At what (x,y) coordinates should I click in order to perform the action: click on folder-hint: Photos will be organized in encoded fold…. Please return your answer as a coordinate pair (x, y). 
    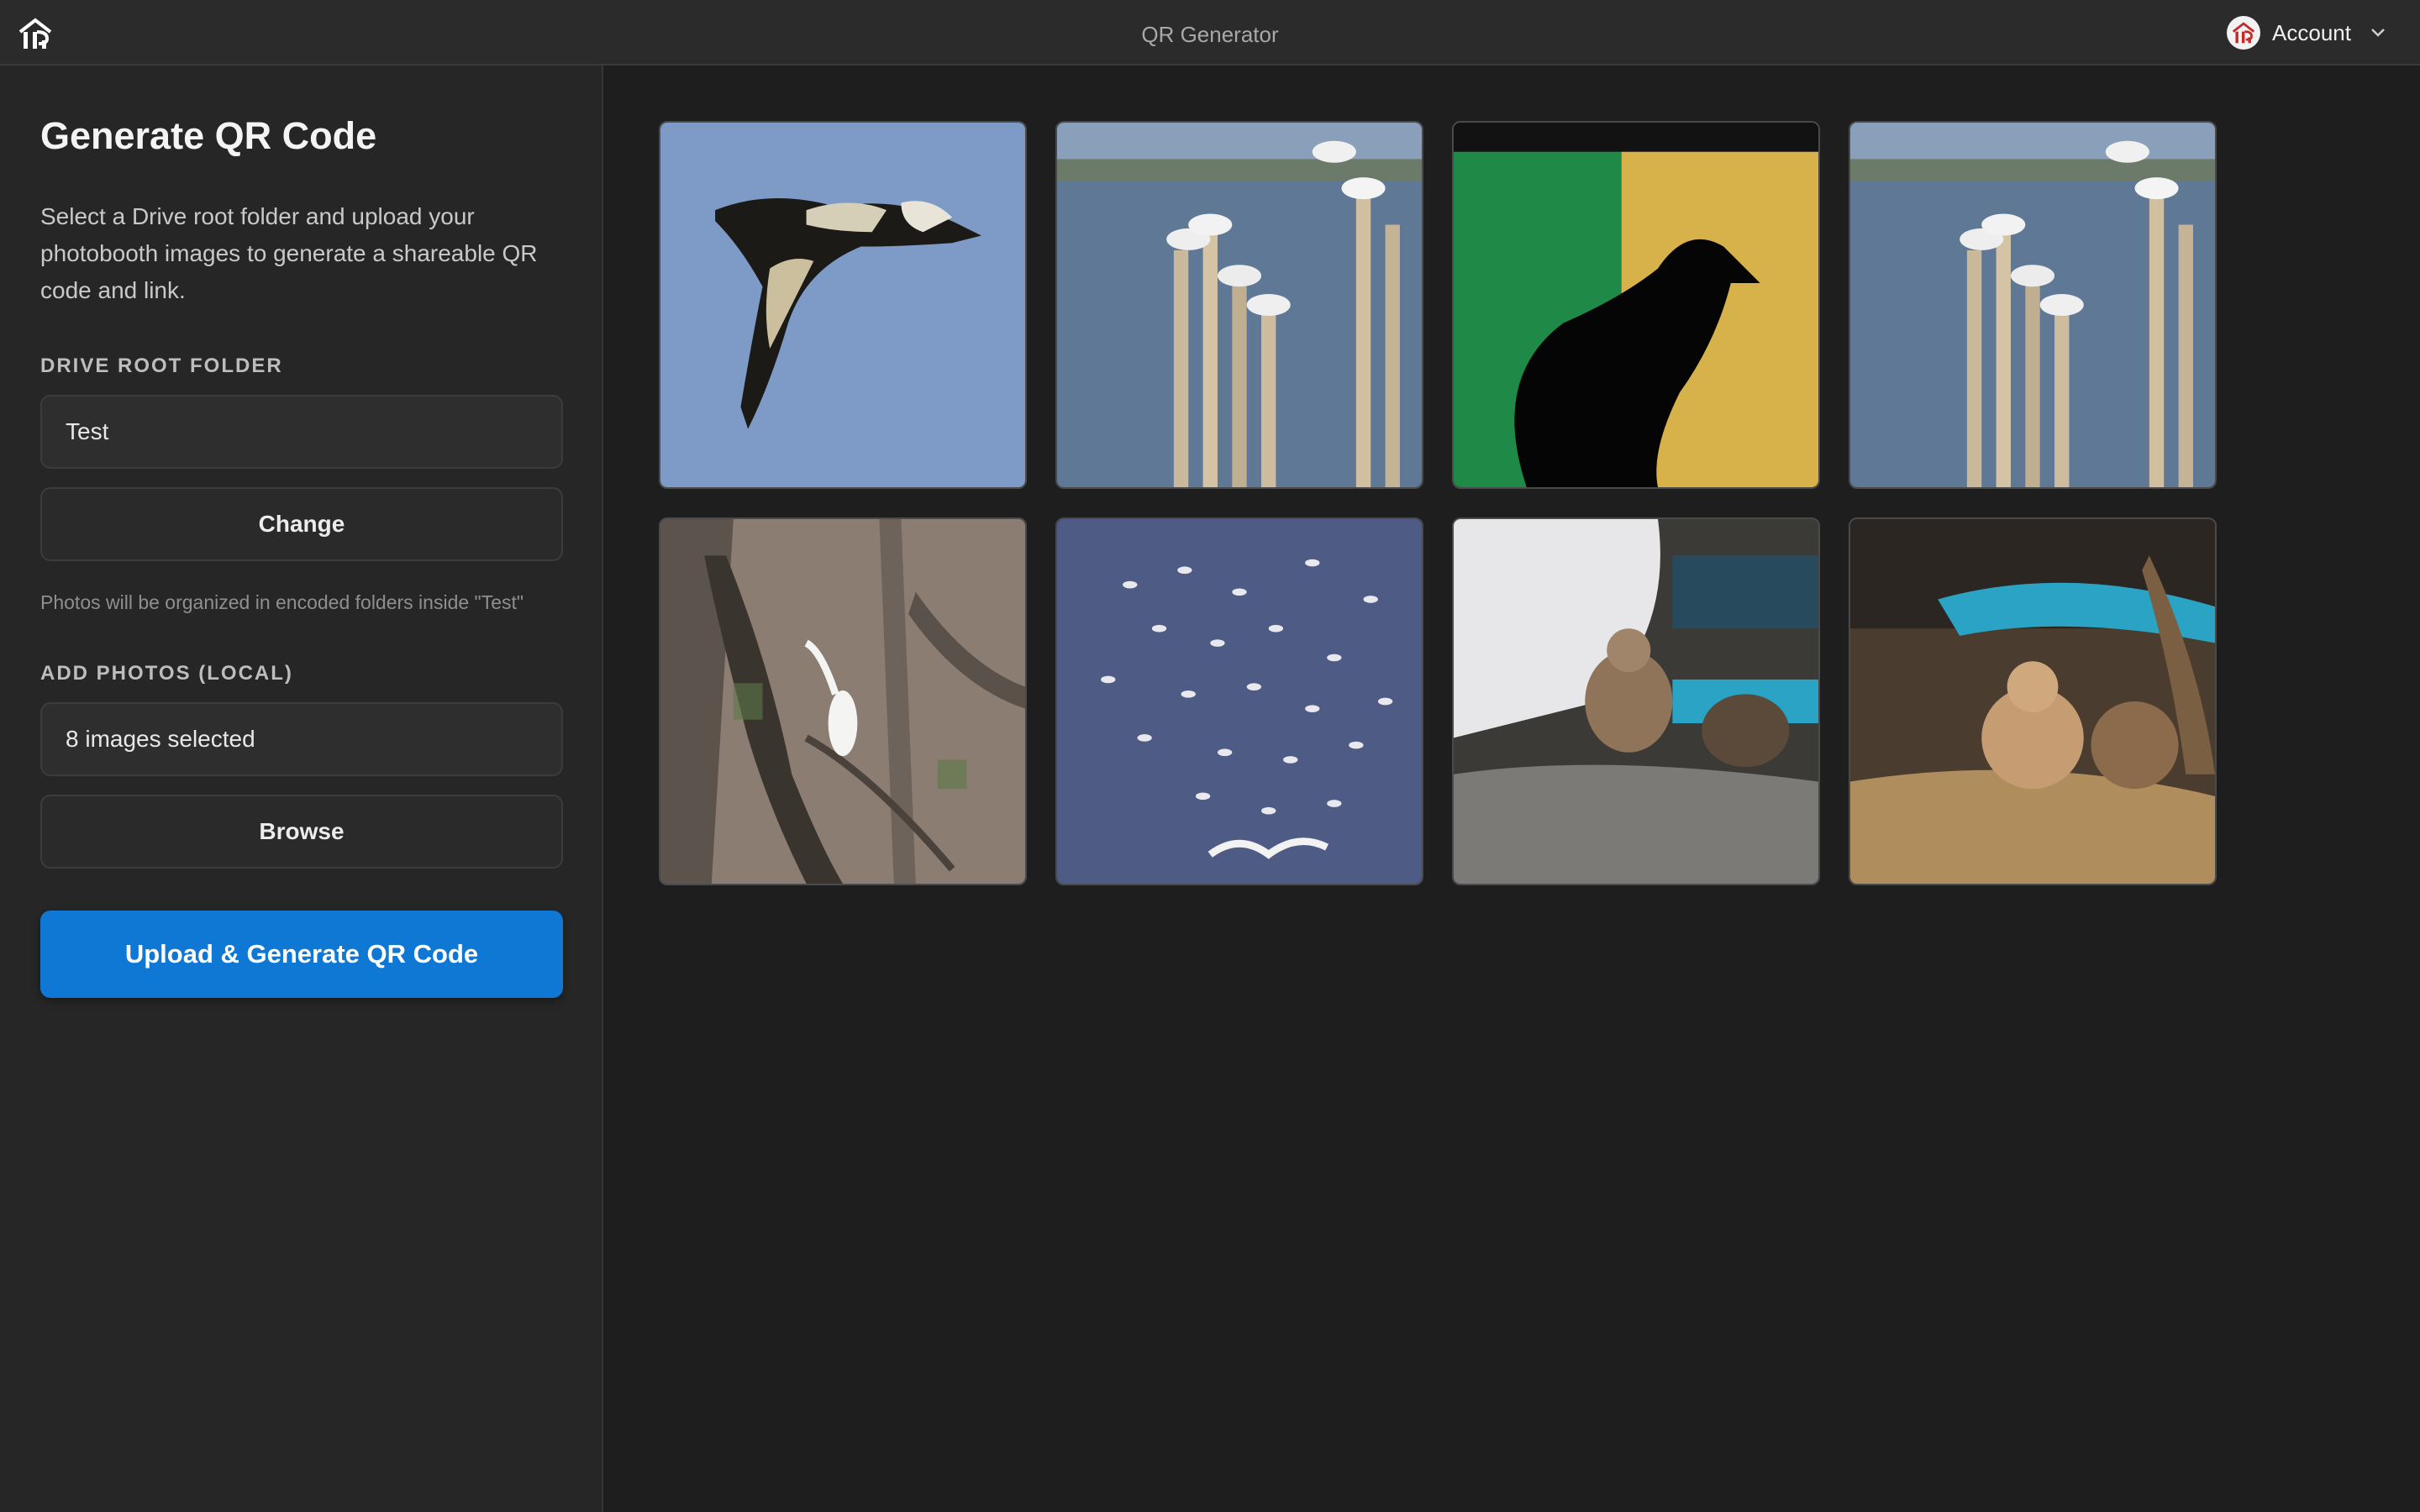
    Looking at the image, I should click on (282, 602).